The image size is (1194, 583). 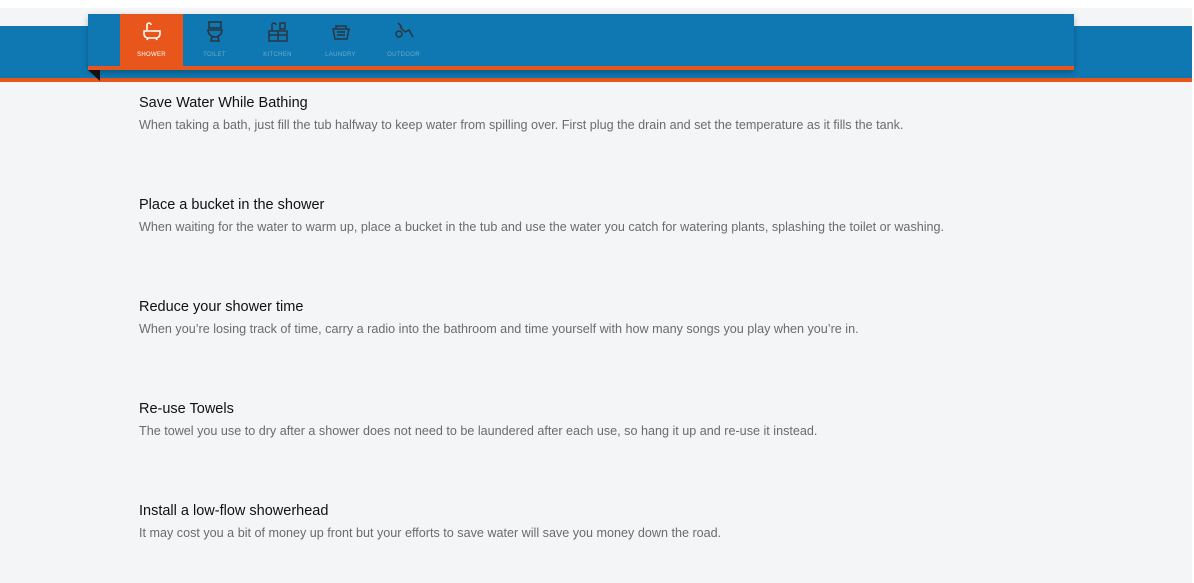 What do you see at coordinates (234, 511) in the screenshot?
I see `tip-title: Install a low-flow showerhead` at bounding box center [234, 511].